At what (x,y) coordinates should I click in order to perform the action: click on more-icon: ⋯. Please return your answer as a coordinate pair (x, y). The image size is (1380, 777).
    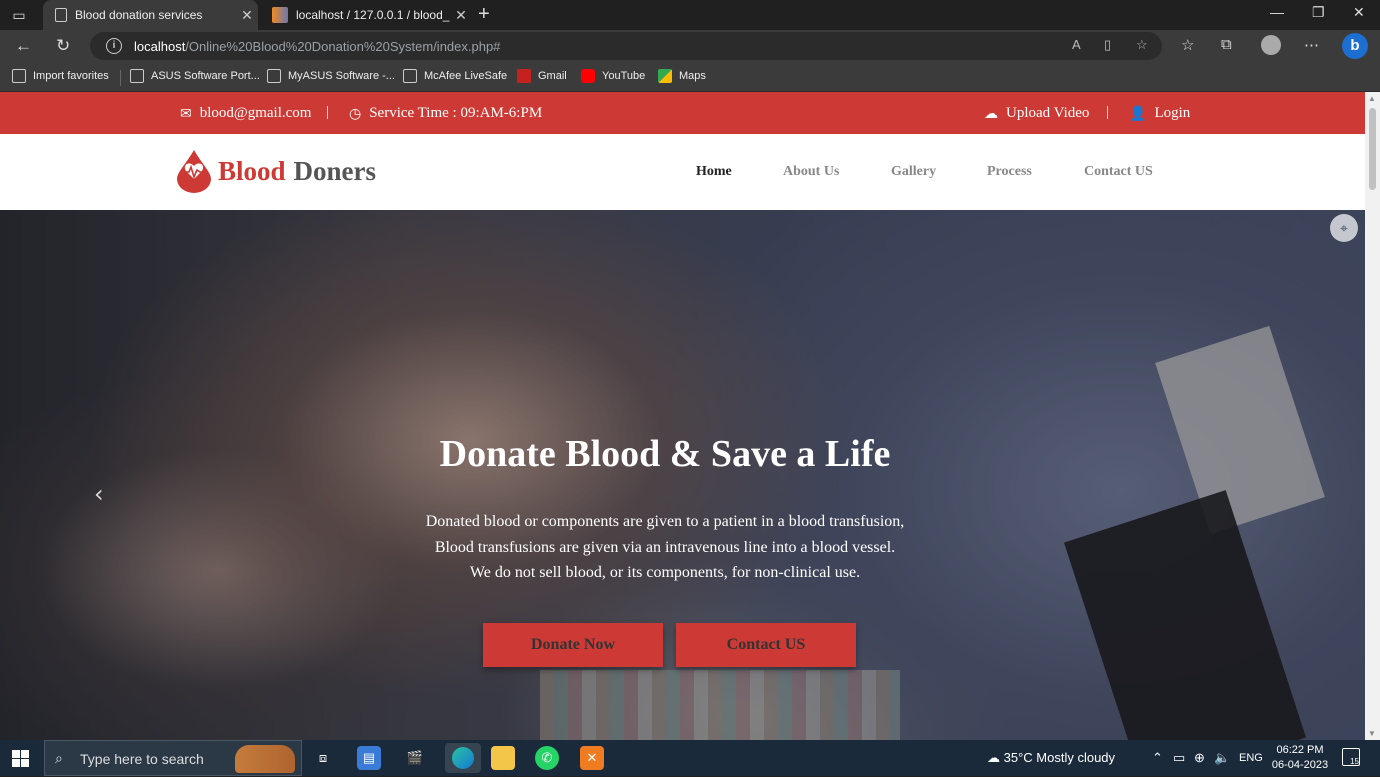
    Looking at the image, I should click on (1311, 45).